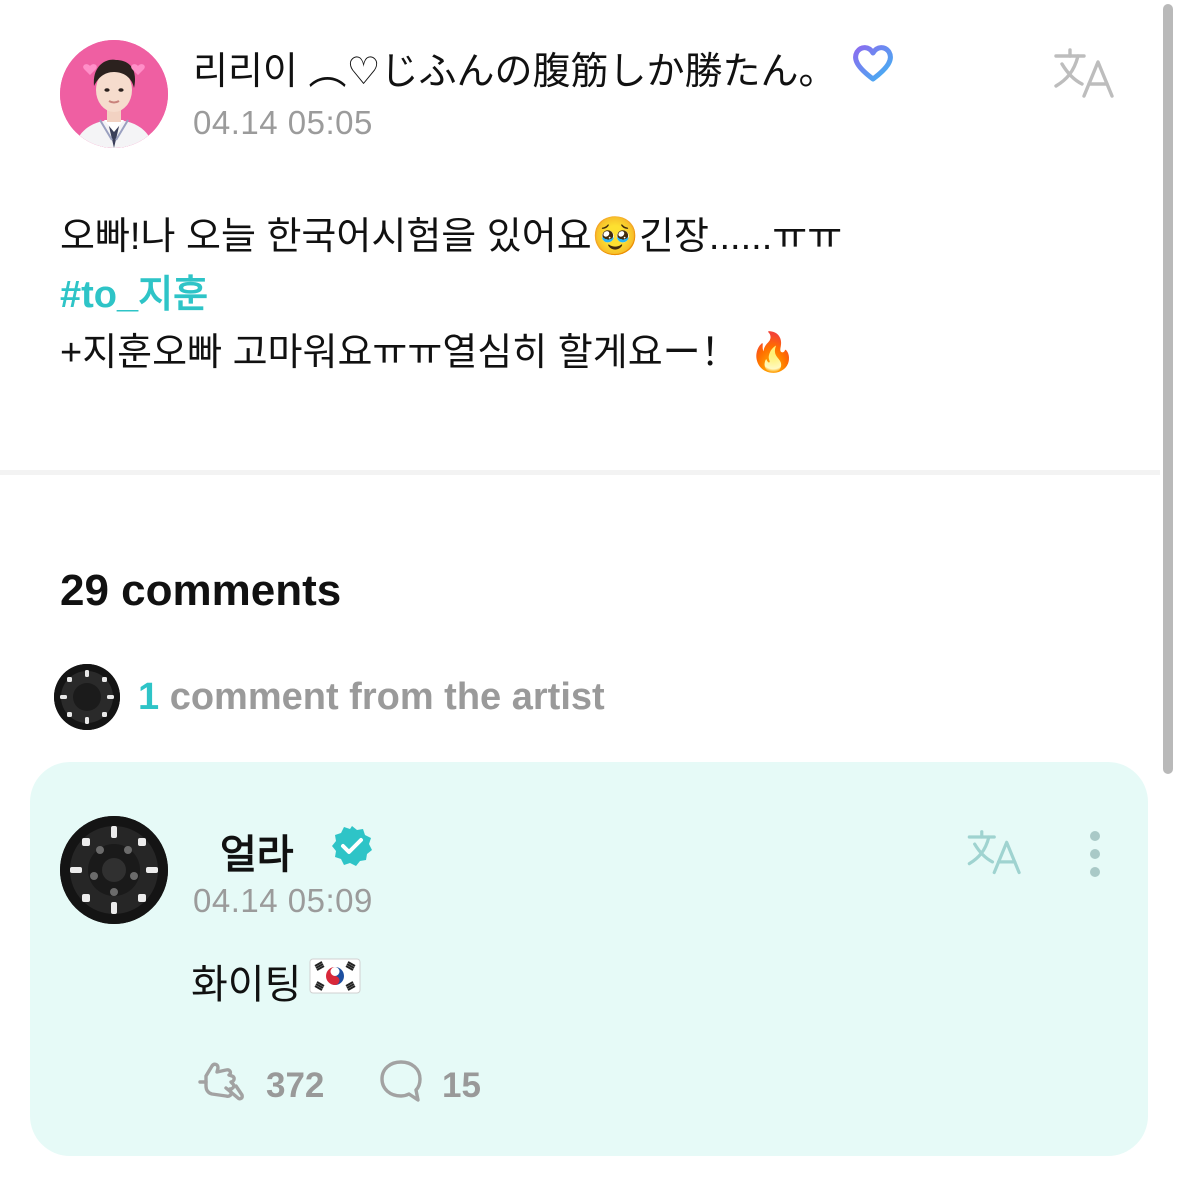 The image size is (1179, 1192). Describe the element at coordinates (283, 122) in the screenshot. I see `post-timestamp: 04.14 05:05` at that location.